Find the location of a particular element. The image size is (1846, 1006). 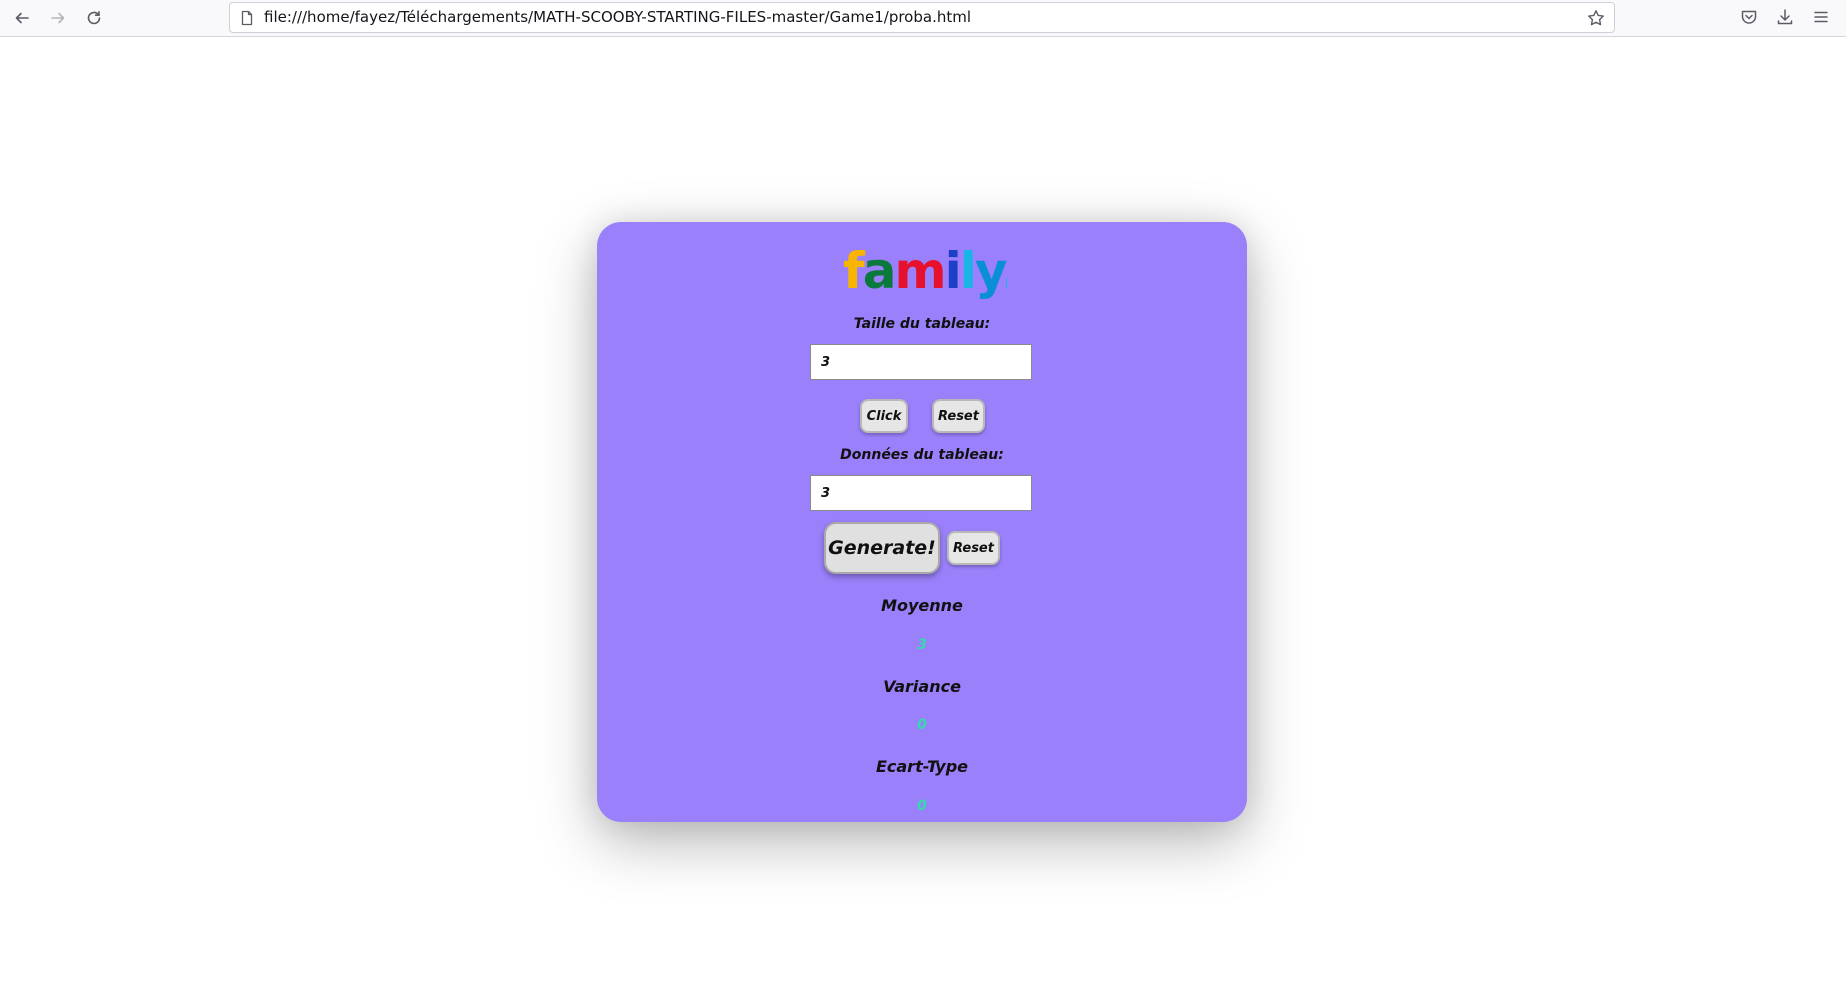

stddev-value: 0 is located at coordinates (922, 806).